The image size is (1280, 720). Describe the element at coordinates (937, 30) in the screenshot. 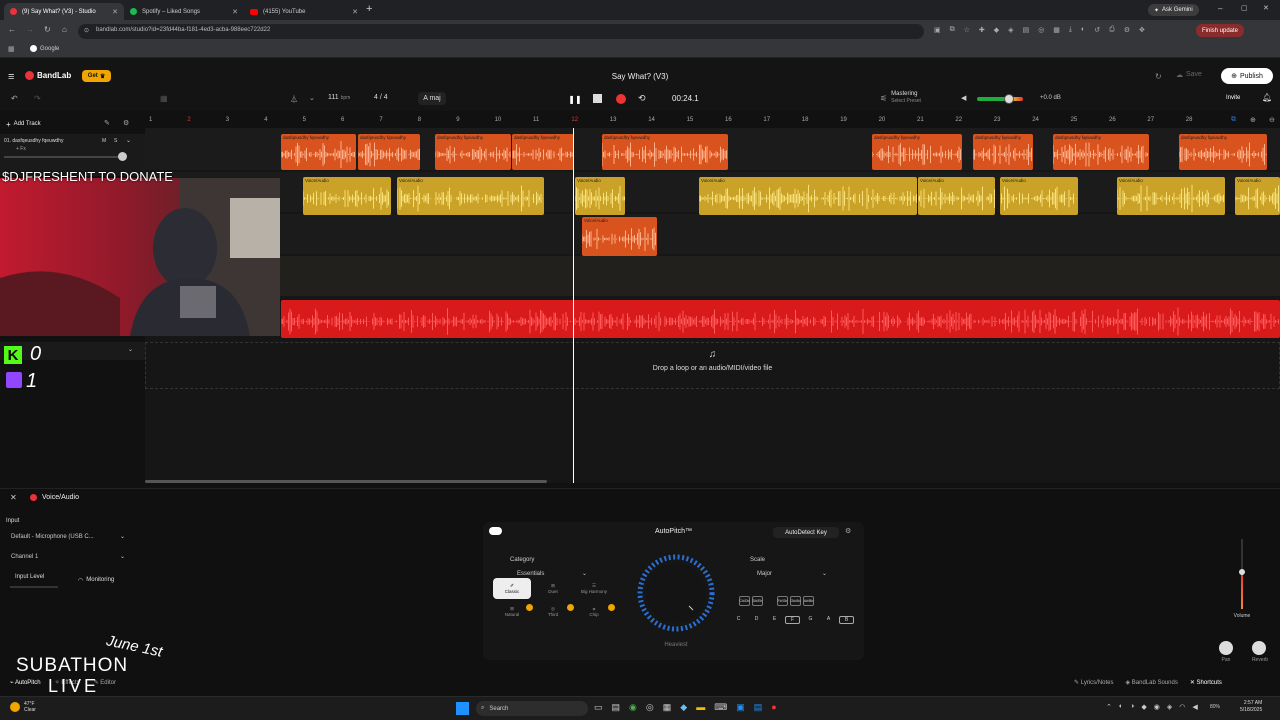

I see `install-app-icon: ▣` at that location.